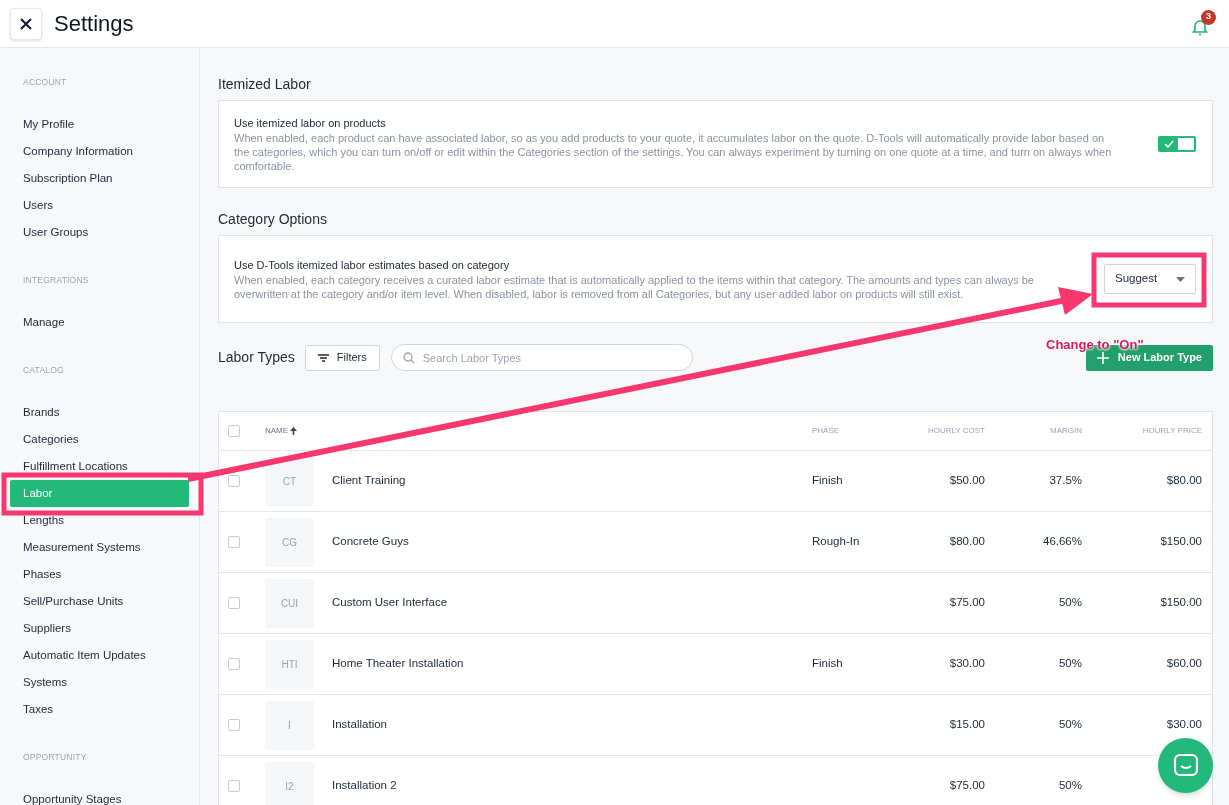 The width and height of the screenshot is (1229, 805). What do you see at coordinates (541, 357) in the screenshot?
I see `search-field: Search Labor Types` at bounding box center [541, 357].